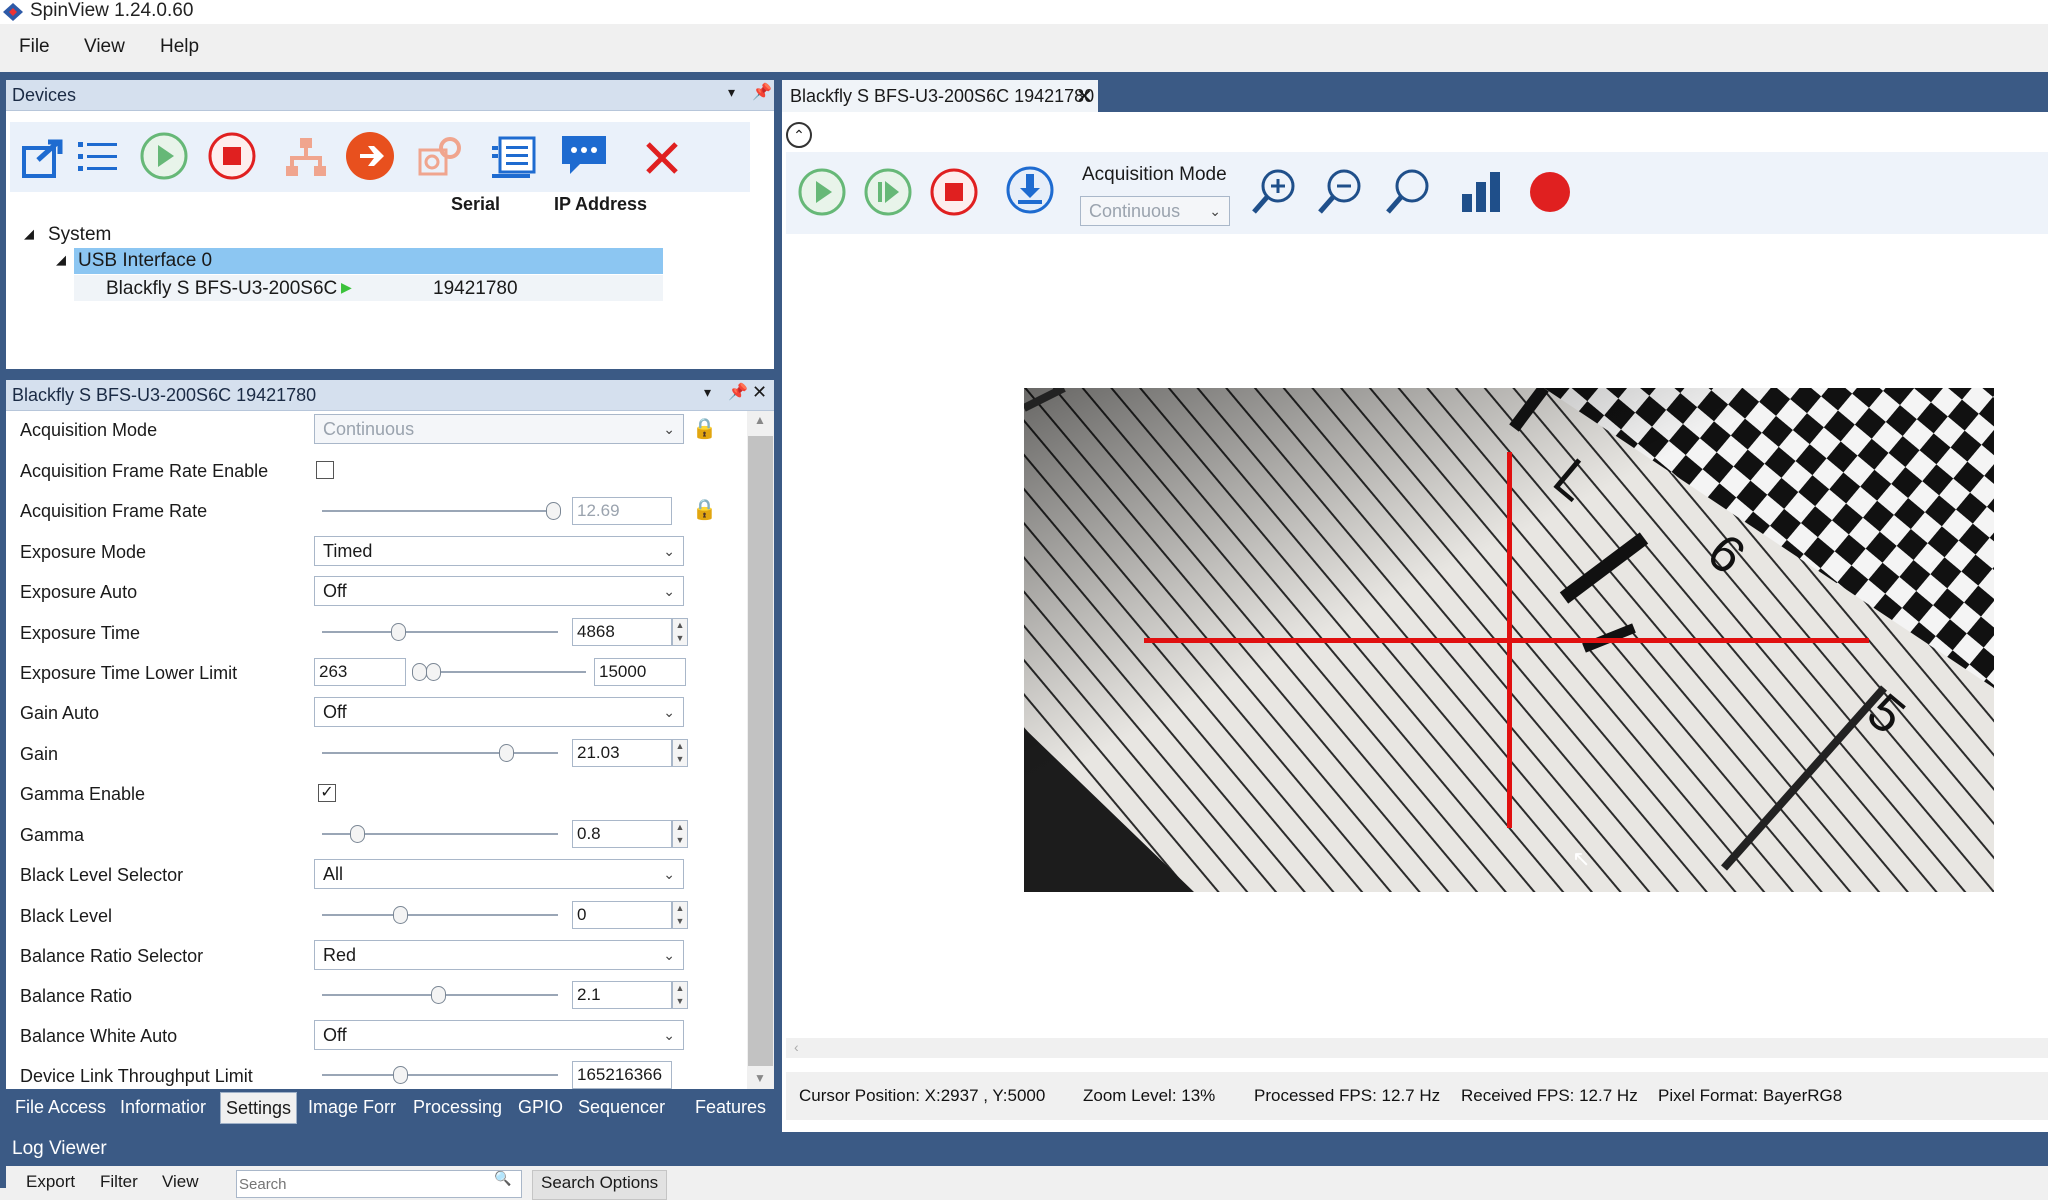 The image size is (2048, 1200). What do you see at coordinates (163, 1108) in the screenshot?
I see `tab-information: Informatior` at bounding box center [163, 1108].